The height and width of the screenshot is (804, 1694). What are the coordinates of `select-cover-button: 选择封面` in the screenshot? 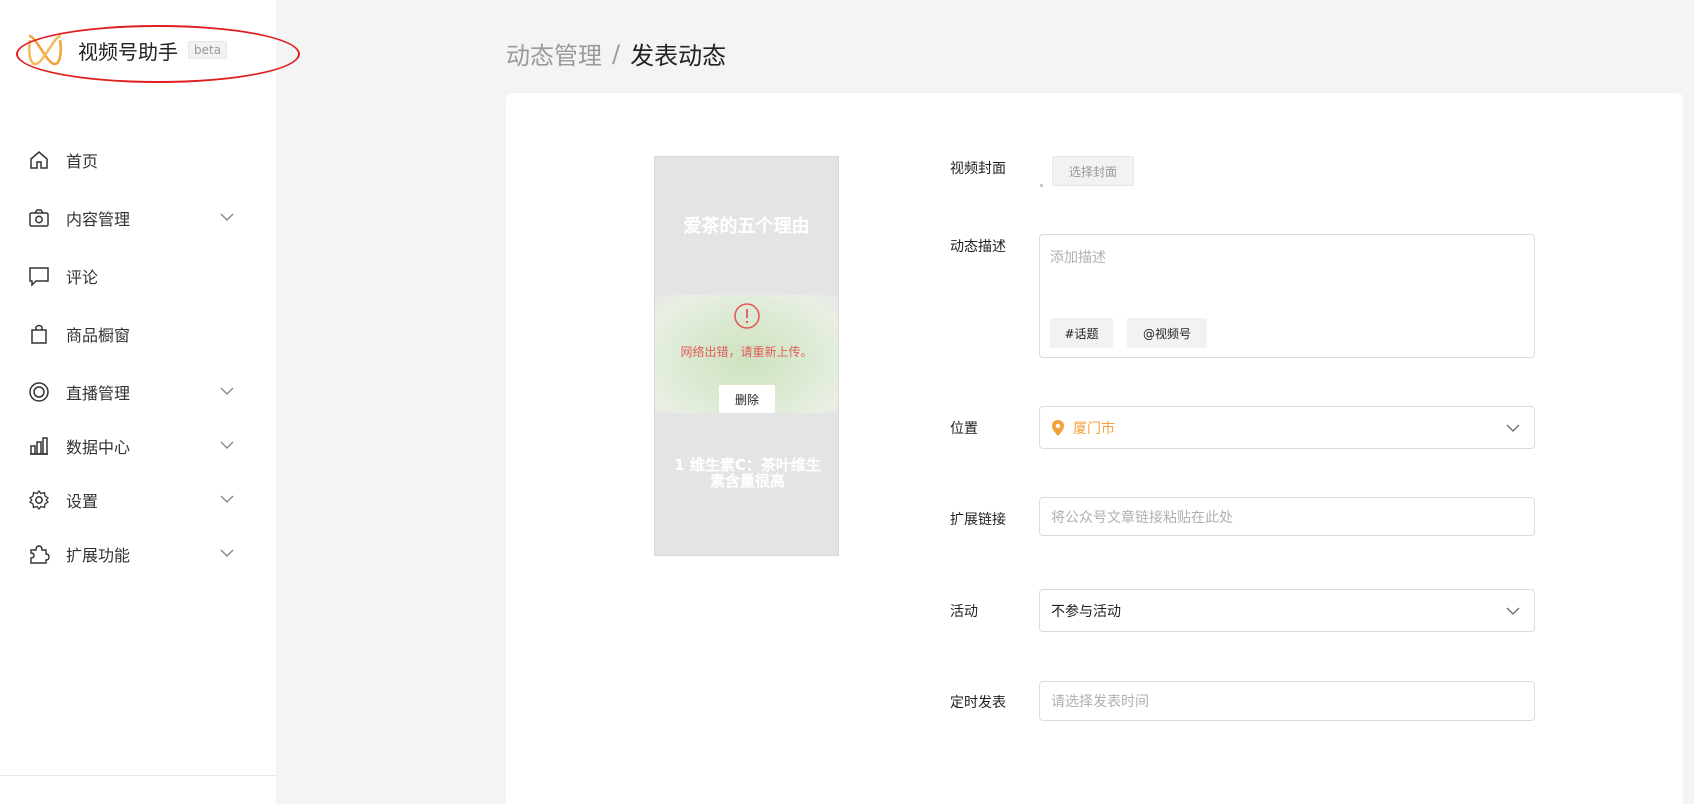 It's located at (1093, 171).